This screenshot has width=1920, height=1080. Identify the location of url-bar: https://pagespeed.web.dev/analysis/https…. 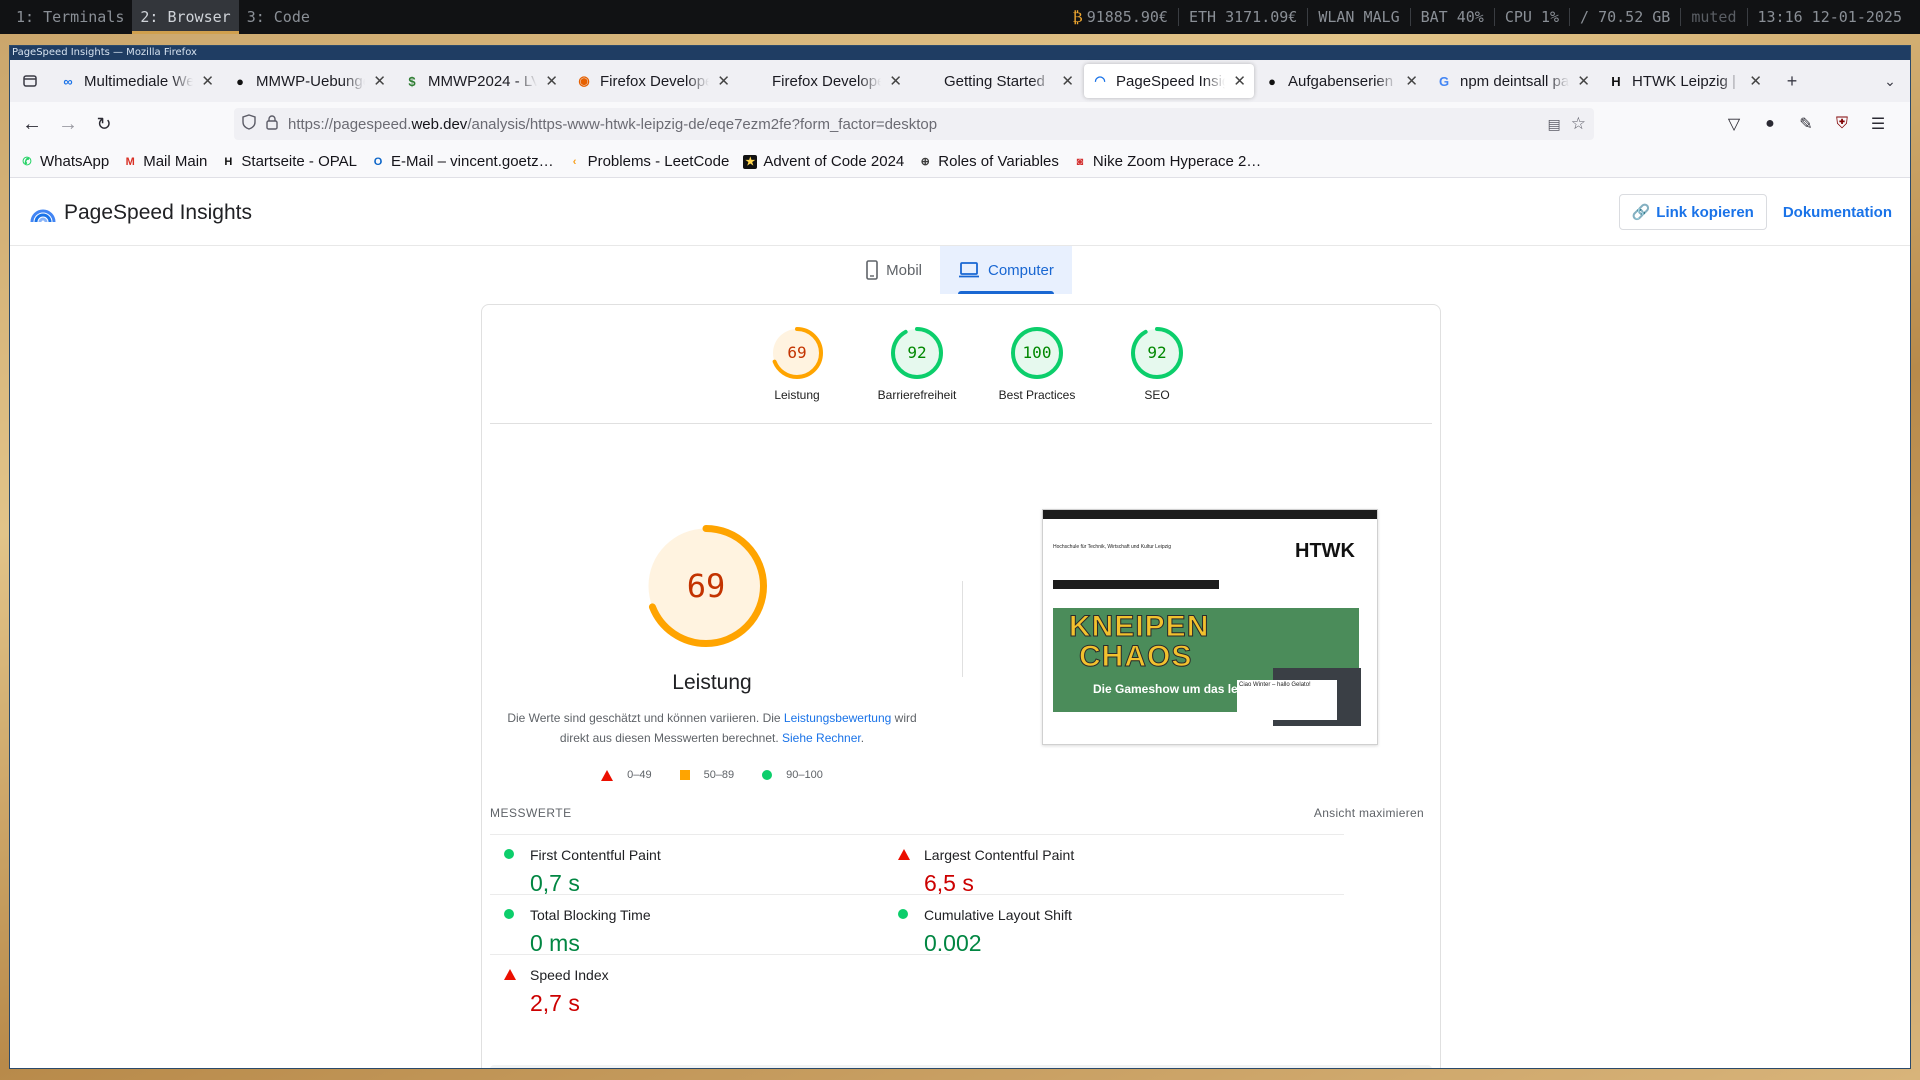
(914, 124).